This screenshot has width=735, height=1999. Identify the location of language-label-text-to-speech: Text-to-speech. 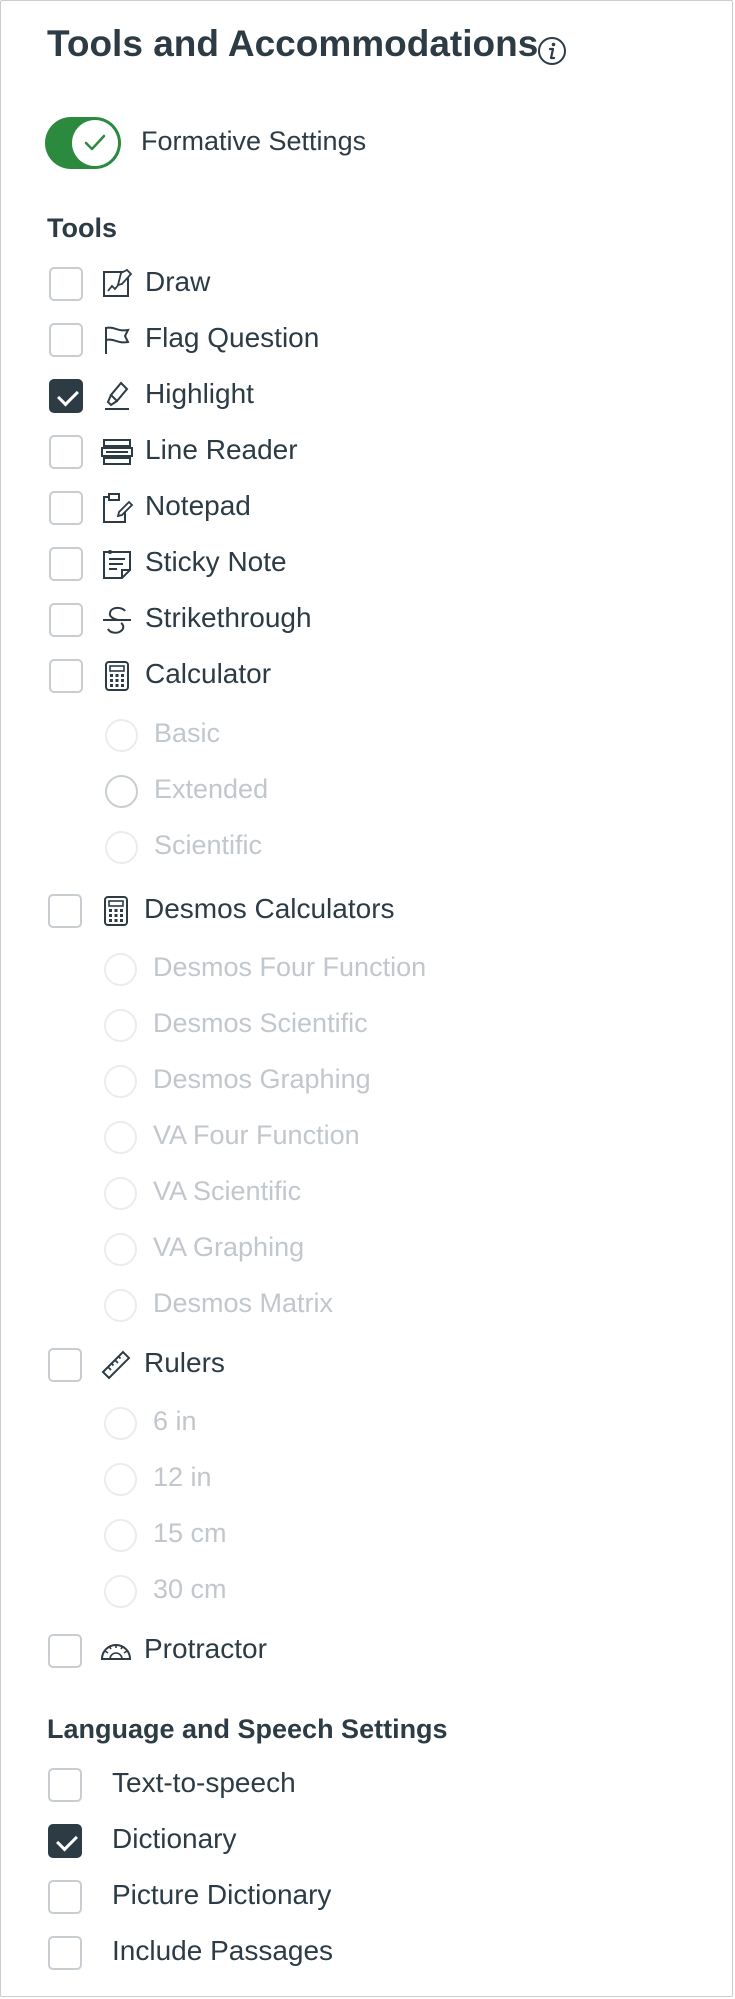
(204, 1782).